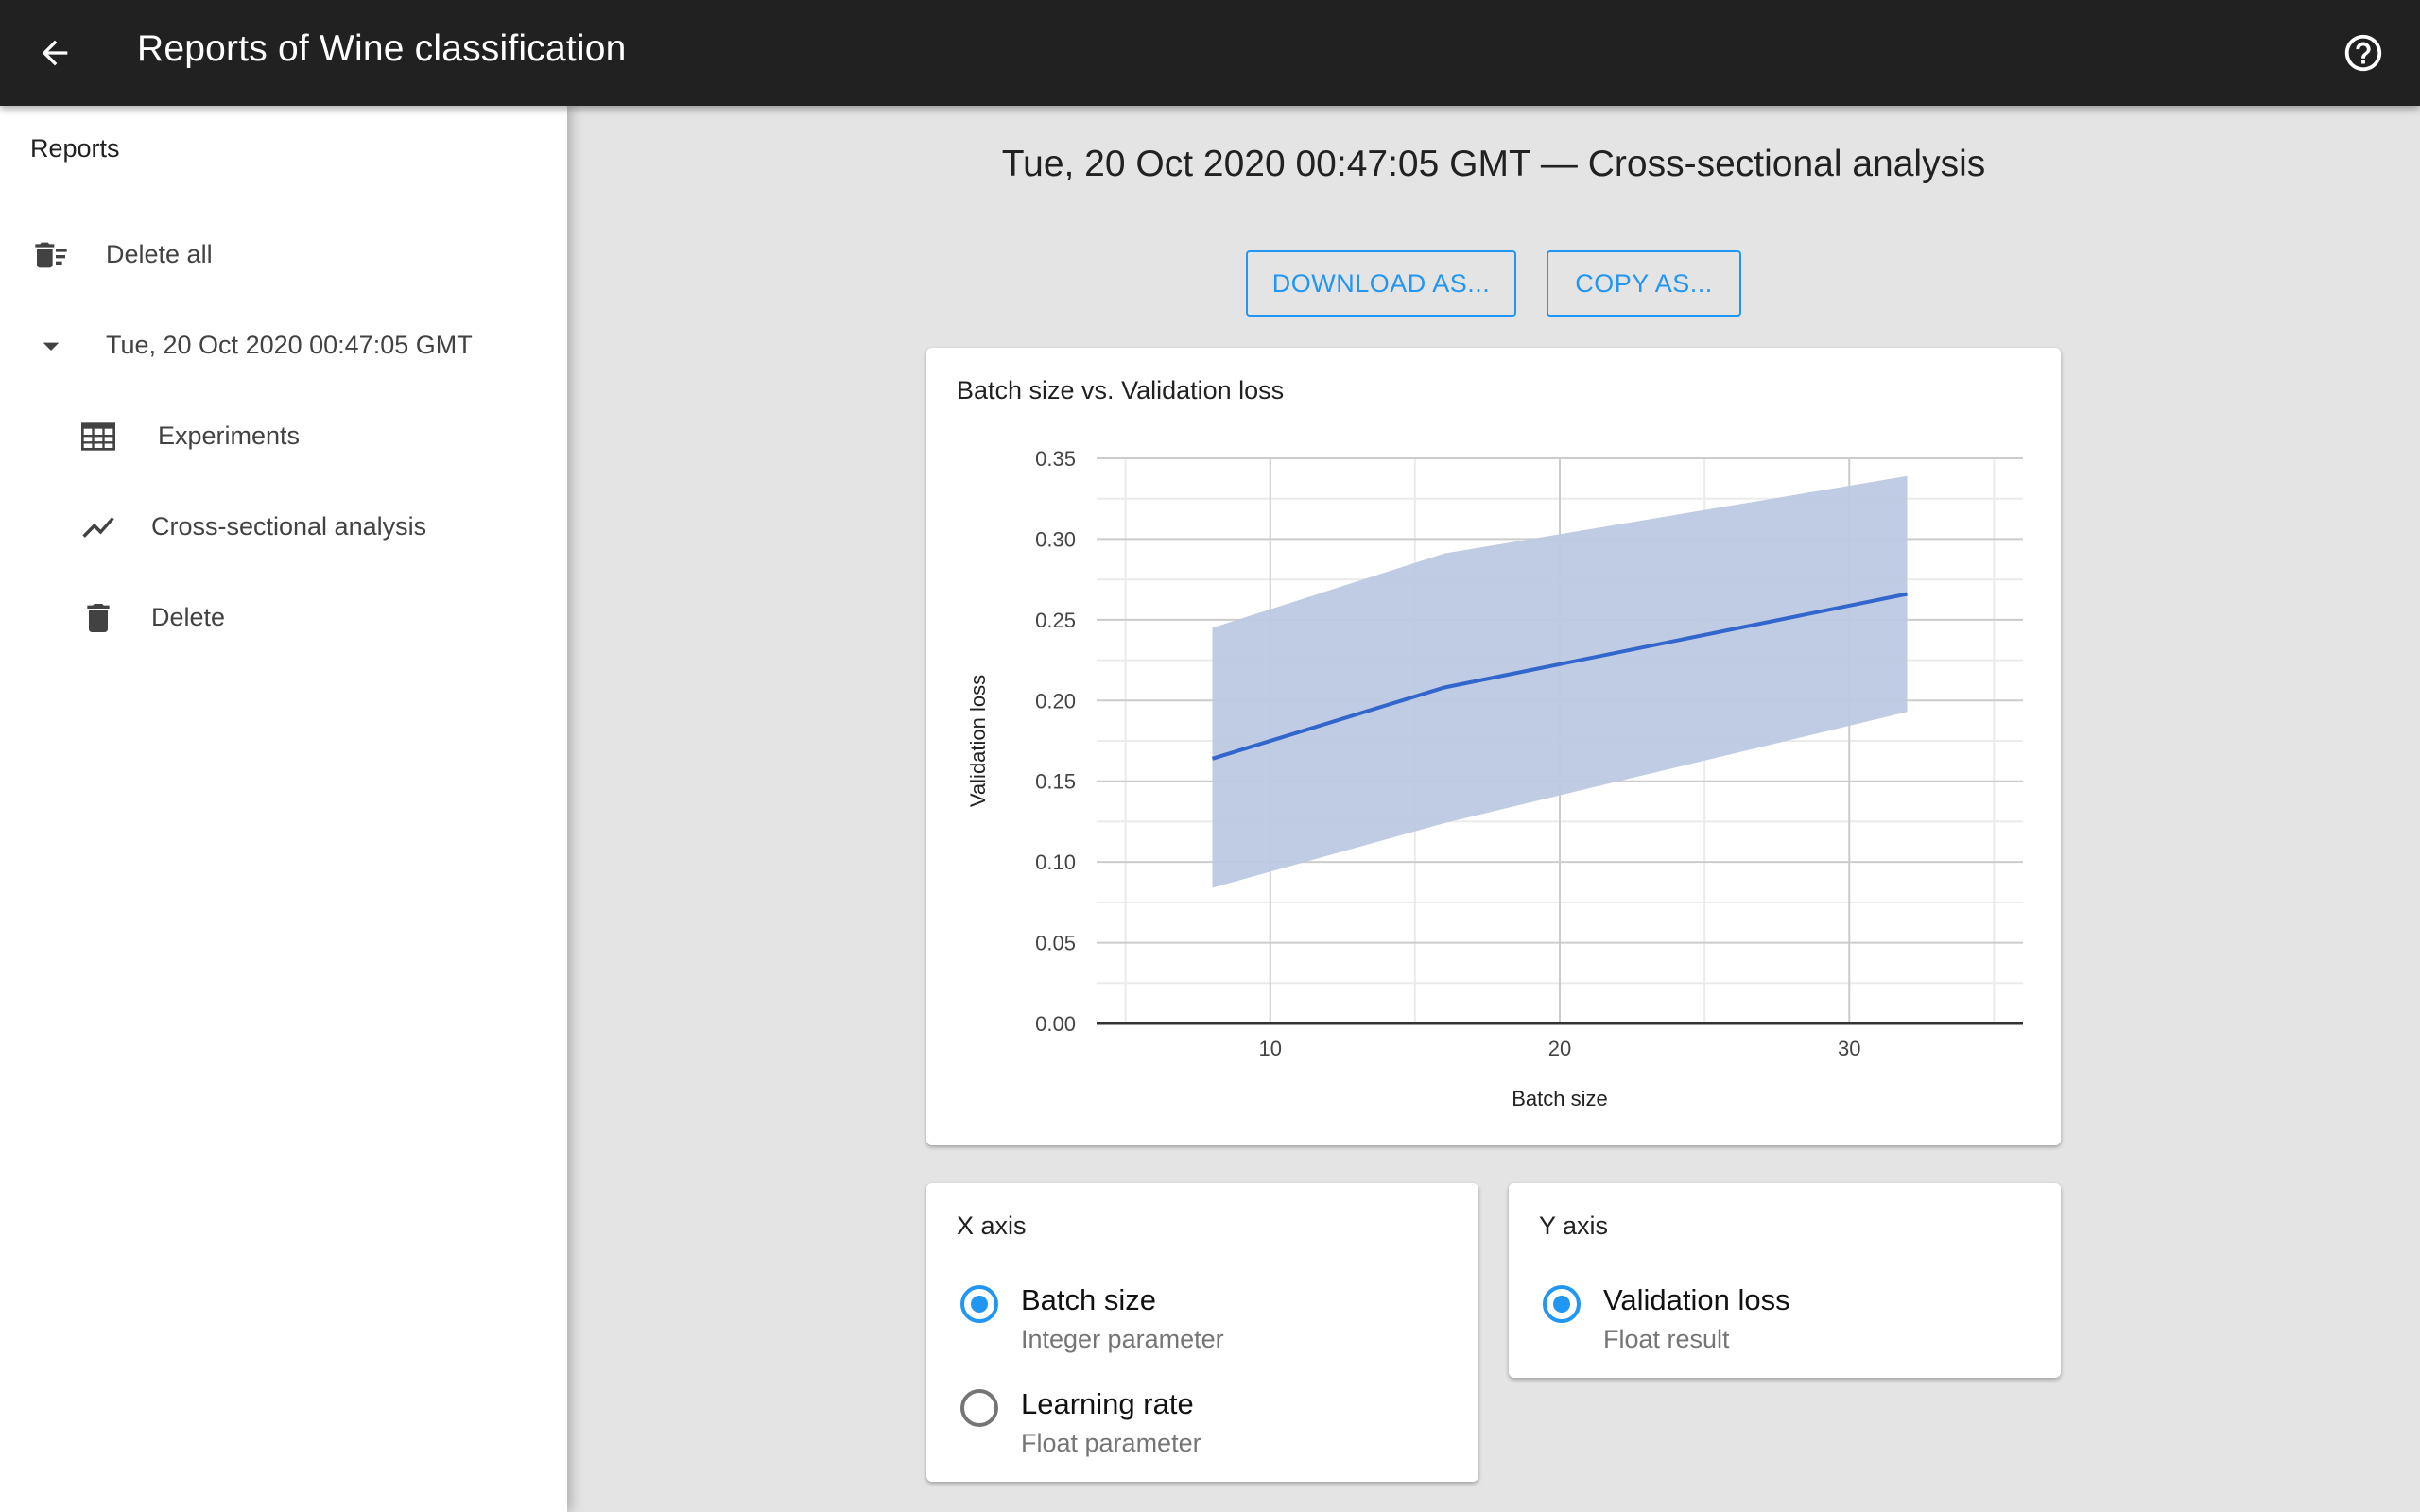  I want to click on sidebar-item-delete: Delete, so click(283, 618).